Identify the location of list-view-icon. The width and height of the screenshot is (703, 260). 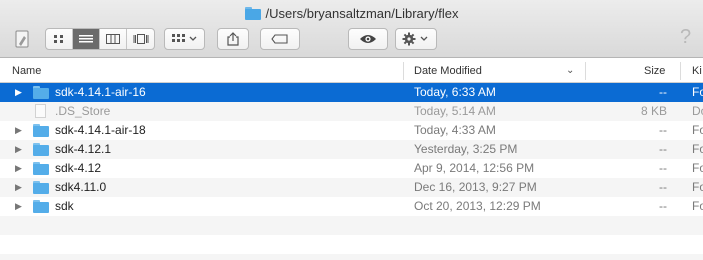
(86, 39).